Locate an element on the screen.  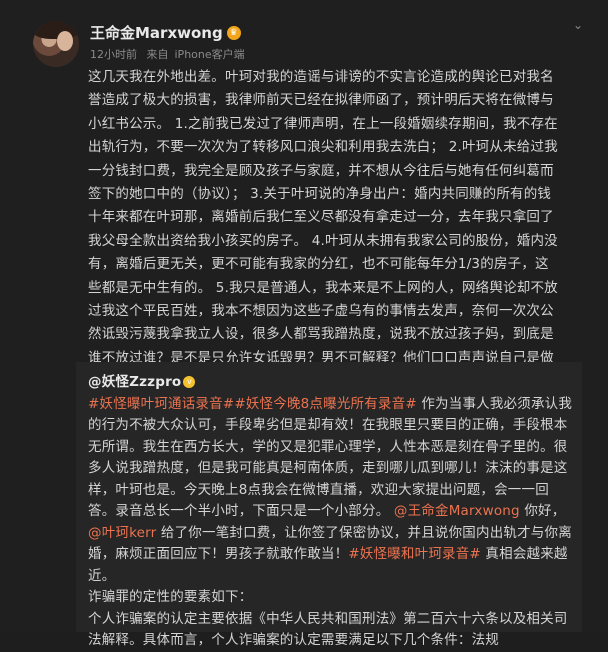
chevron-down-icon: ⌄ is located at coordinates (578, 25).